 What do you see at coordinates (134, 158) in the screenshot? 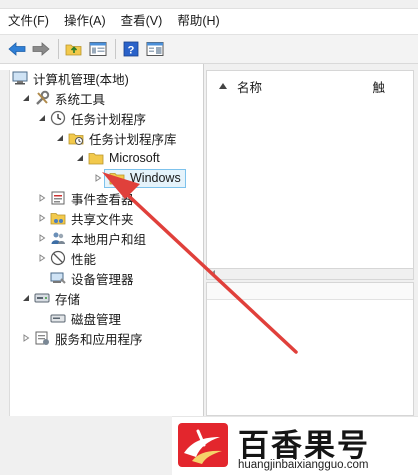
I see `tree-label-microsoft: Microsoft` at bounding box center [134, 158].